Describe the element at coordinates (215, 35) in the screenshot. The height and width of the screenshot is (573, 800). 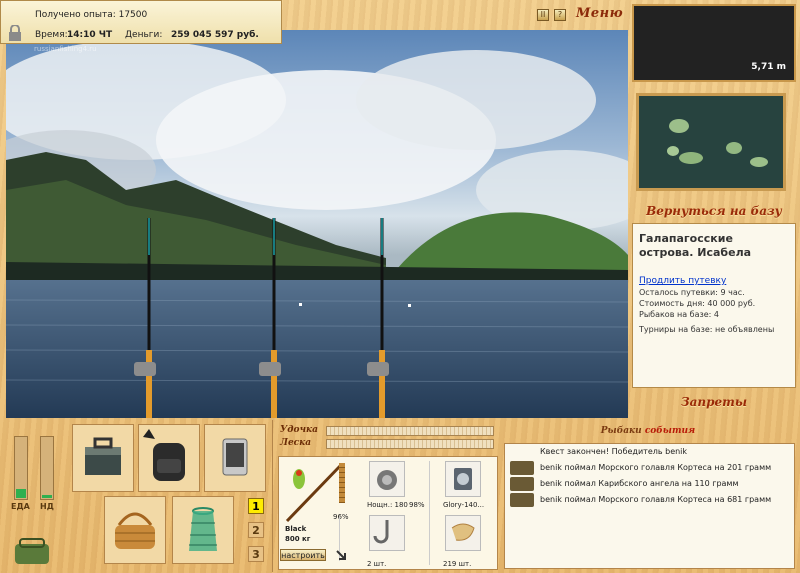
I see `money-value: 259 045 597 руб.` at that location.